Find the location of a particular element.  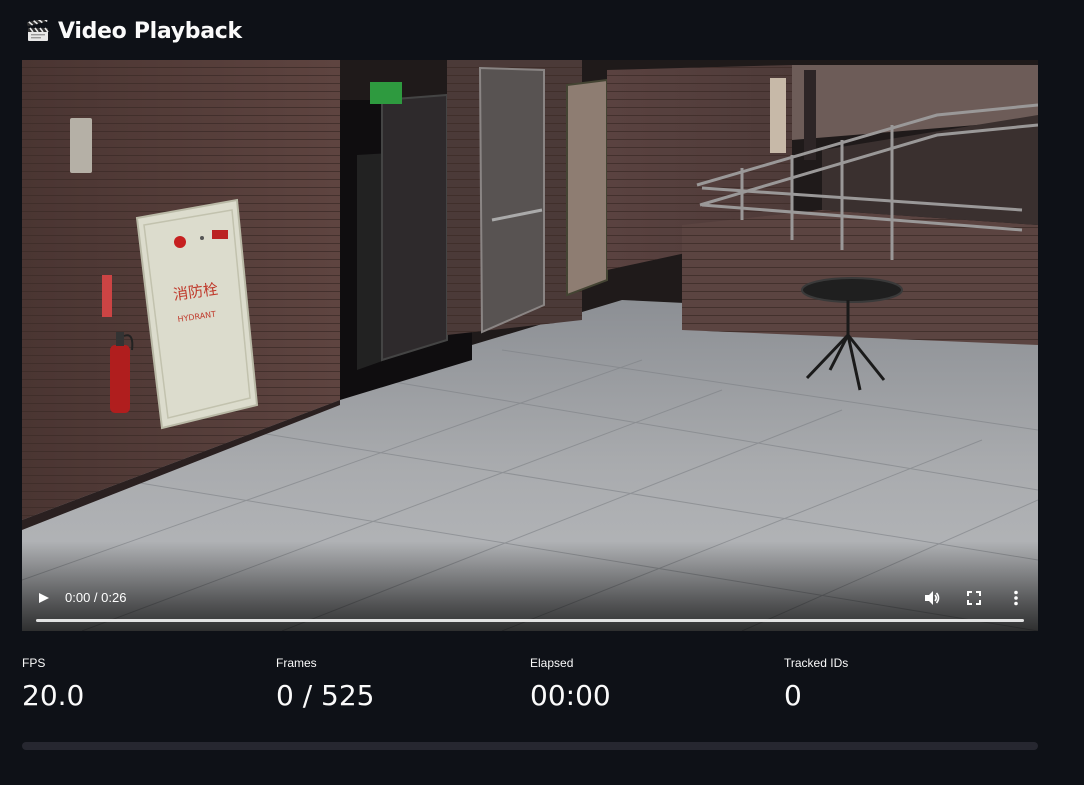

controls-right is located at coordinates (974, 598).